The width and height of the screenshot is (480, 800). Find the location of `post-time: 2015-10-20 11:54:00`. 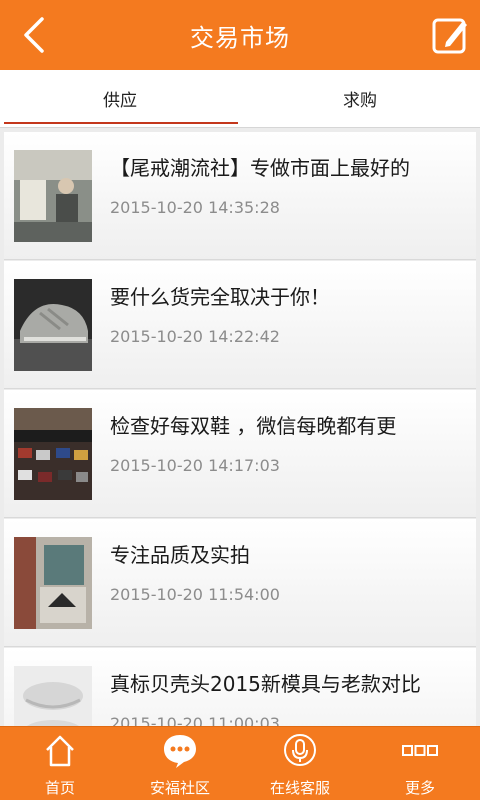

post-time: 2015-10-20 11:54:00 is located at coordinates (195, 594).